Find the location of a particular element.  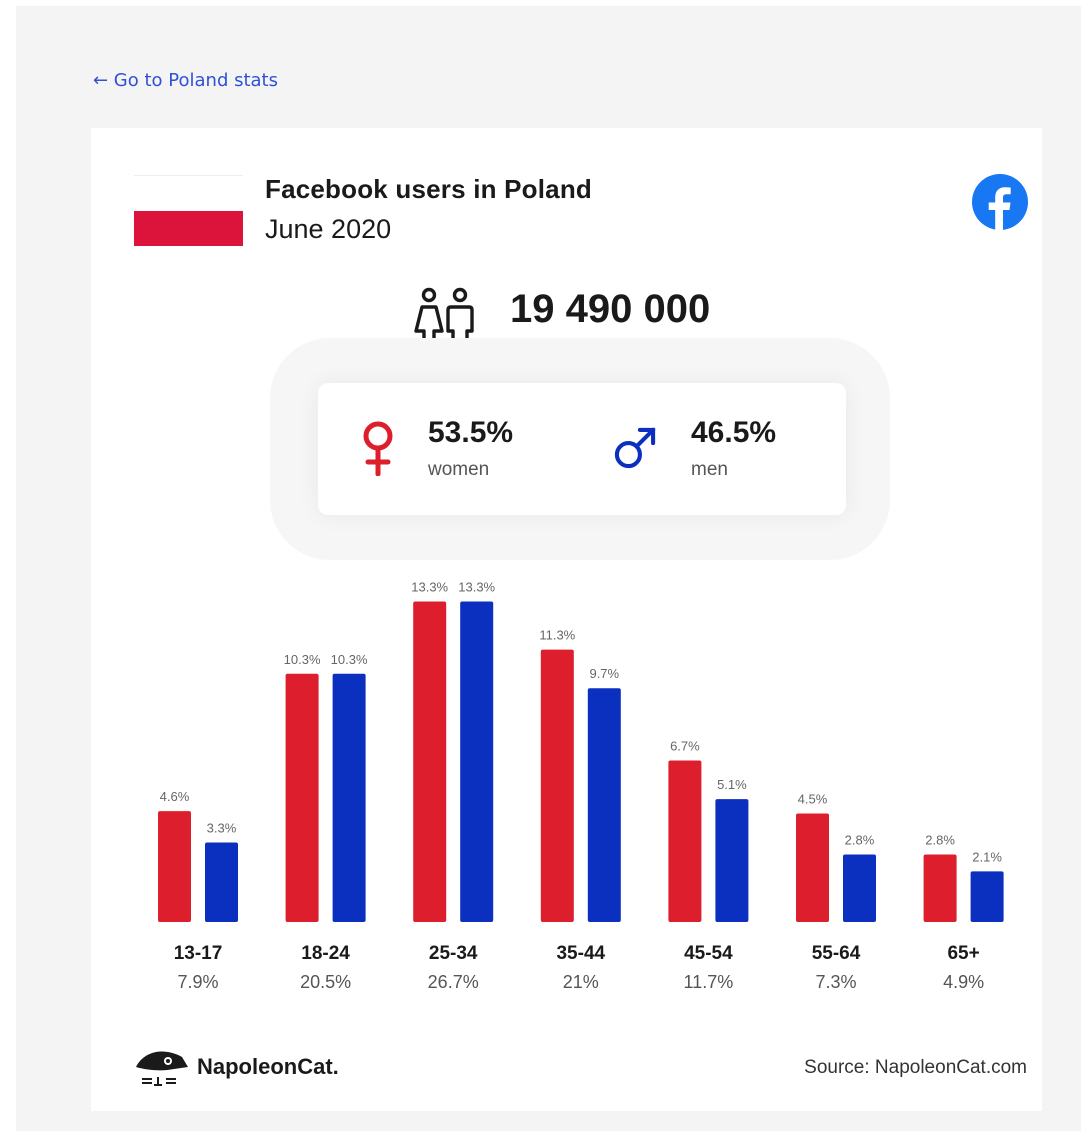

source-label: Source: NapoleonCat.com is located at coordinates (915, 1067).